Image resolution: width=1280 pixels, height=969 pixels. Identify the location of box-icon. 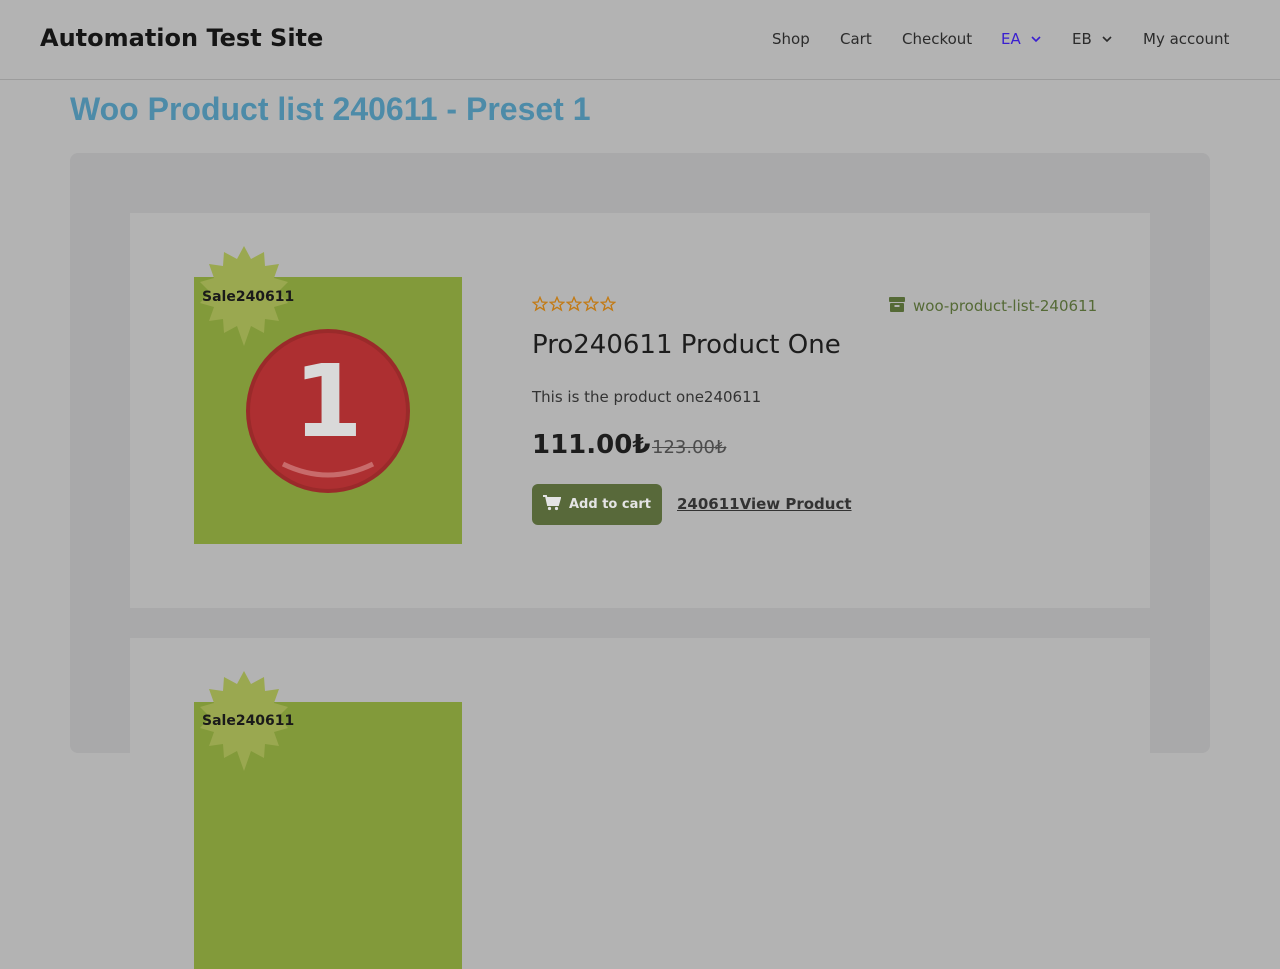
(897, 306).